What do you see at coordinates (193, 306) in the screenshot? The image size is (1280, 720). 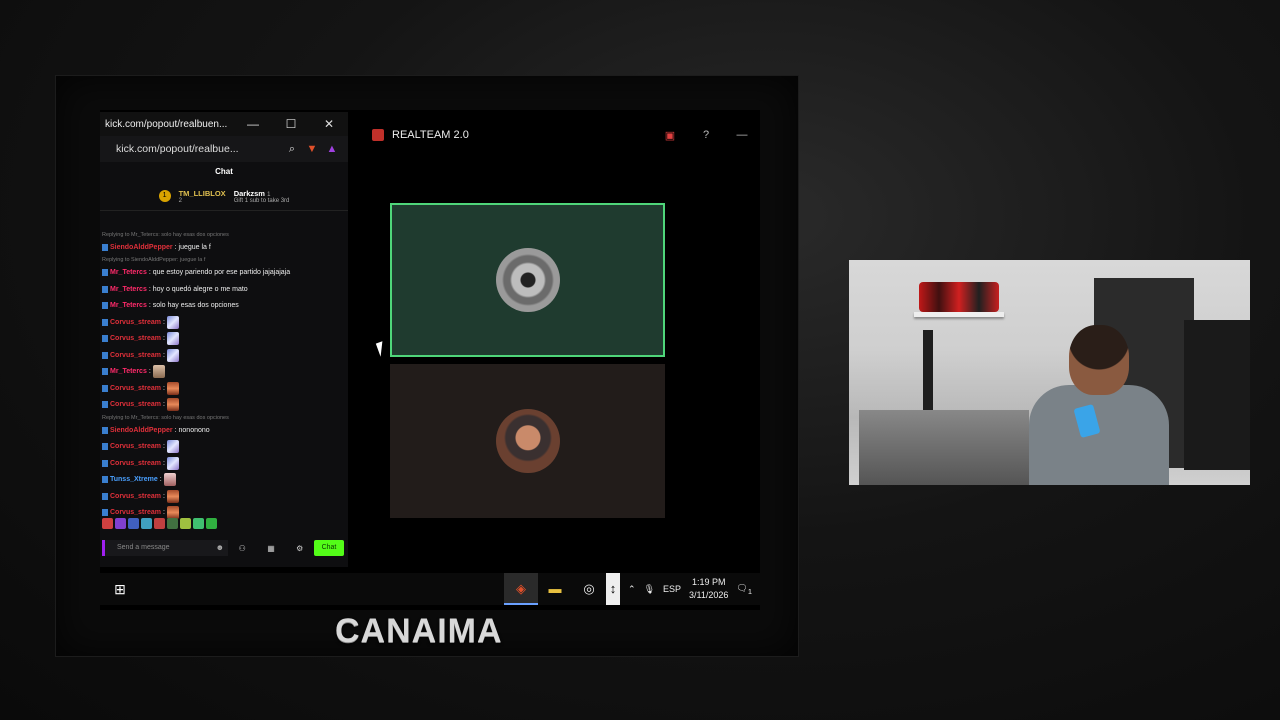 I see `chat-message-text: : solo hay esas dos opciones` at bounding box center [193, 306].